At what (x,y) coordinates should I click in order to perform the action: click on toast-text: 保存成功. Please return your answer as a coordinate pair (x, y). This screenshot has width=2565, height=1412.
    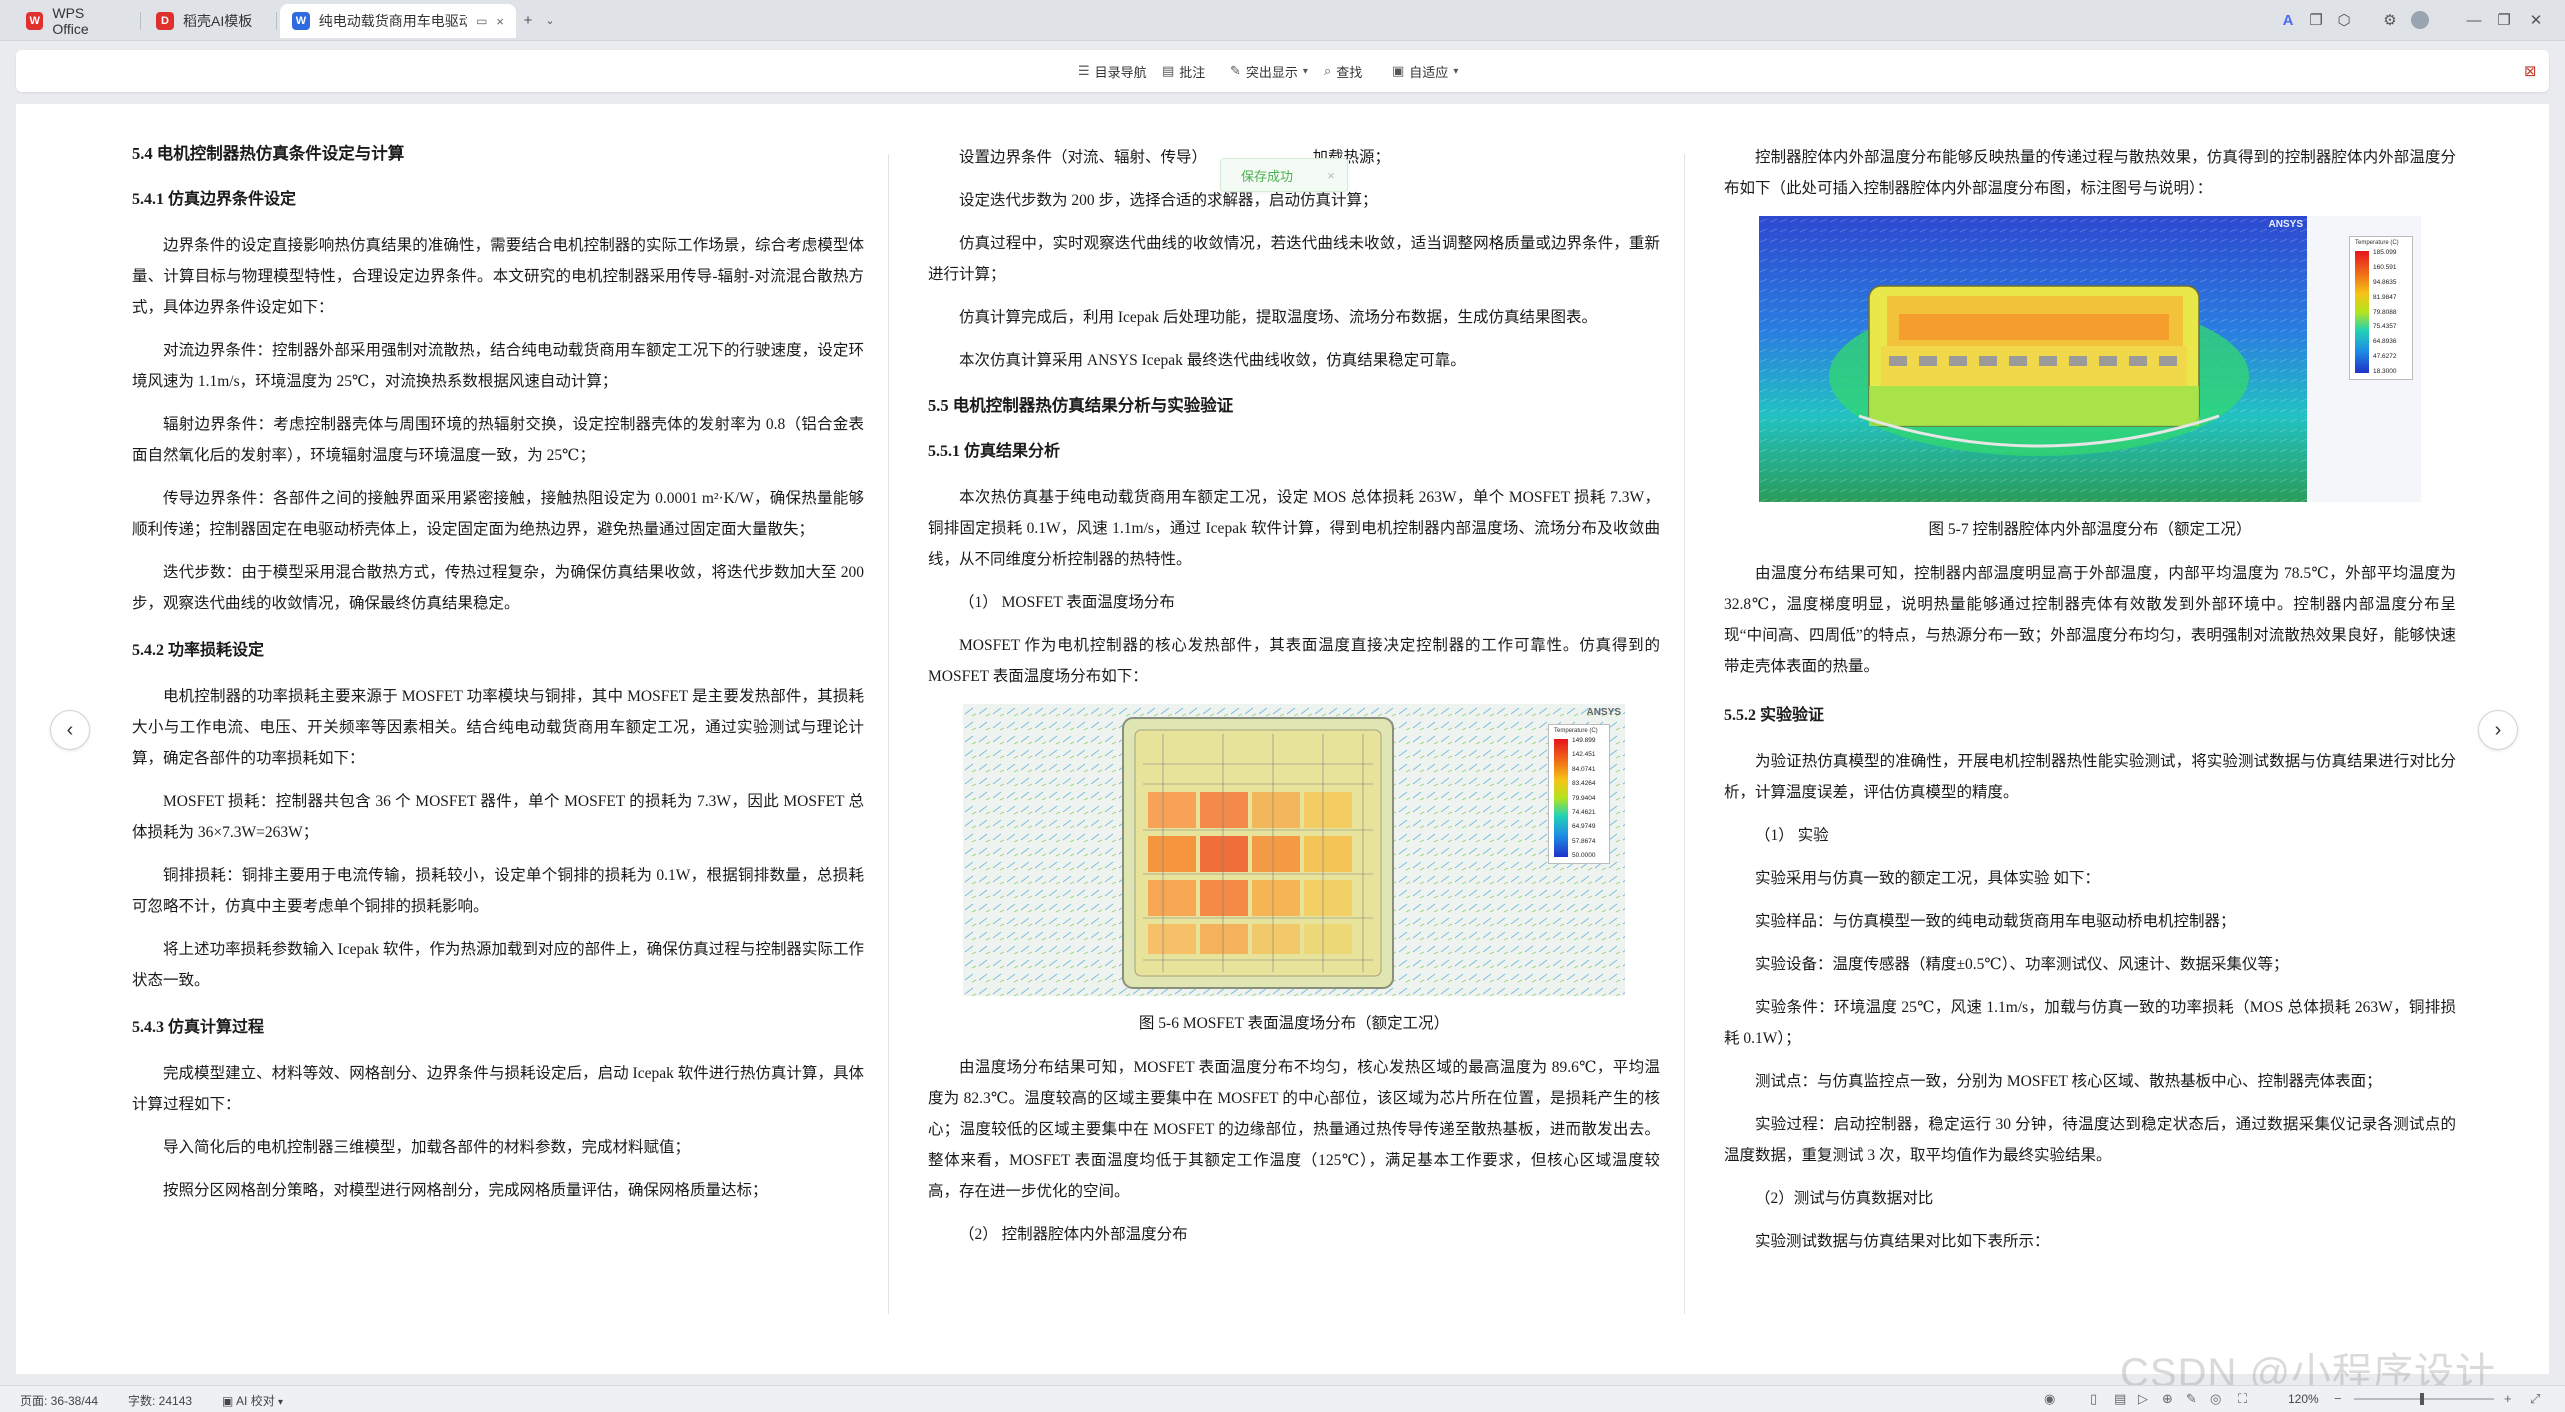
    Looking at the image, I should click on (1267, 176).